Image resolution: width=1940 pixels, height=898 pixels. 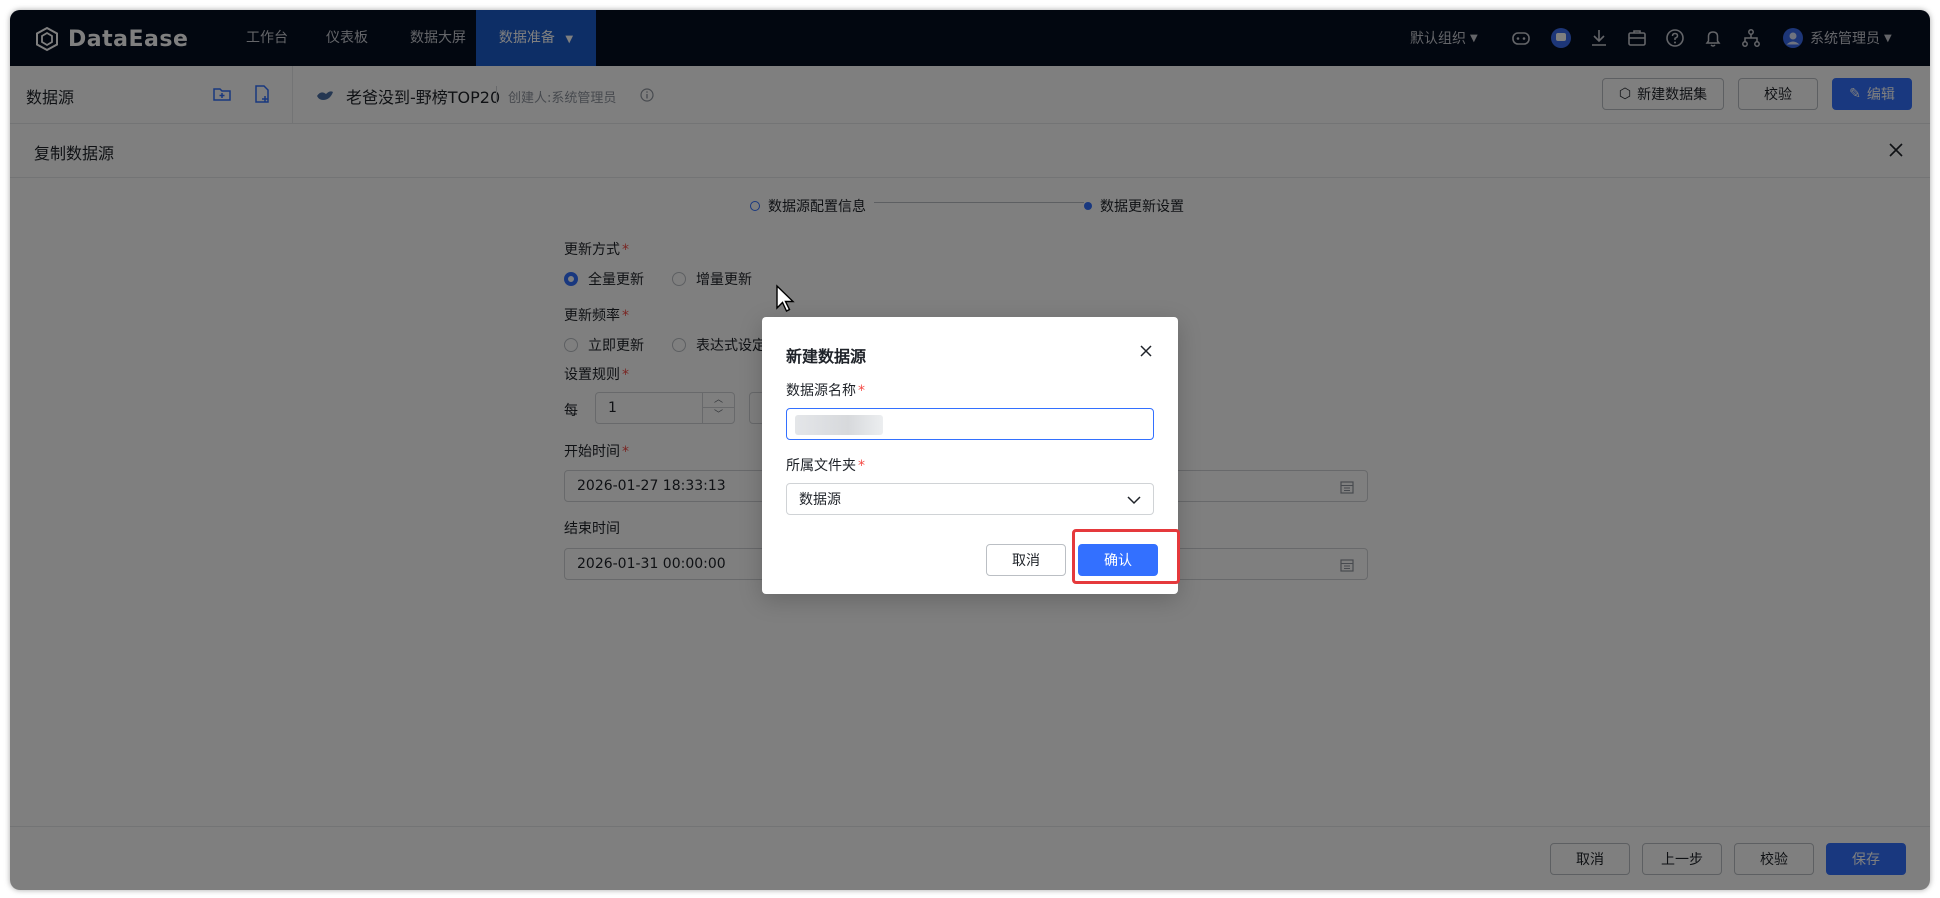 I want to click on folder-label: 所属文件夹 *, so click(x=825, y=466).